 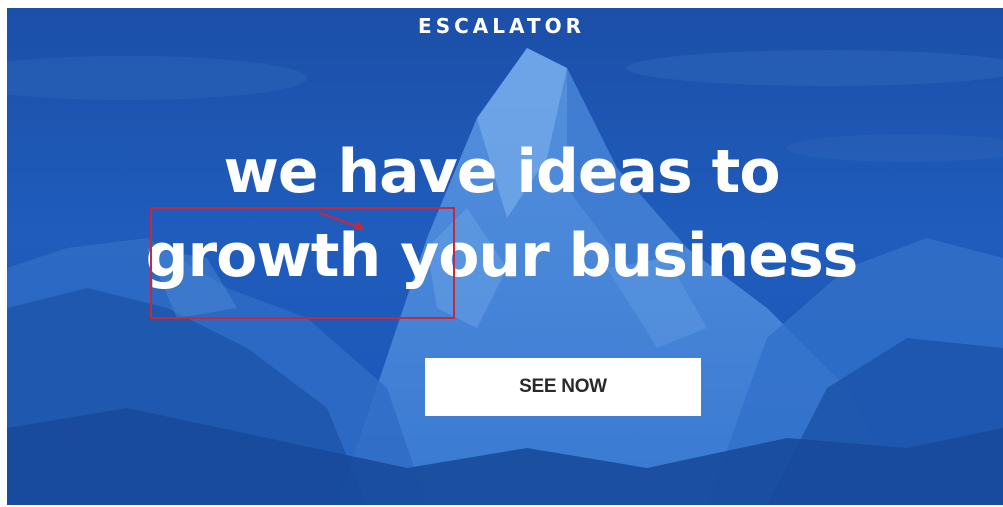 I want to click on headline-line-1: we have ideas to, so click(x=501, y=172).